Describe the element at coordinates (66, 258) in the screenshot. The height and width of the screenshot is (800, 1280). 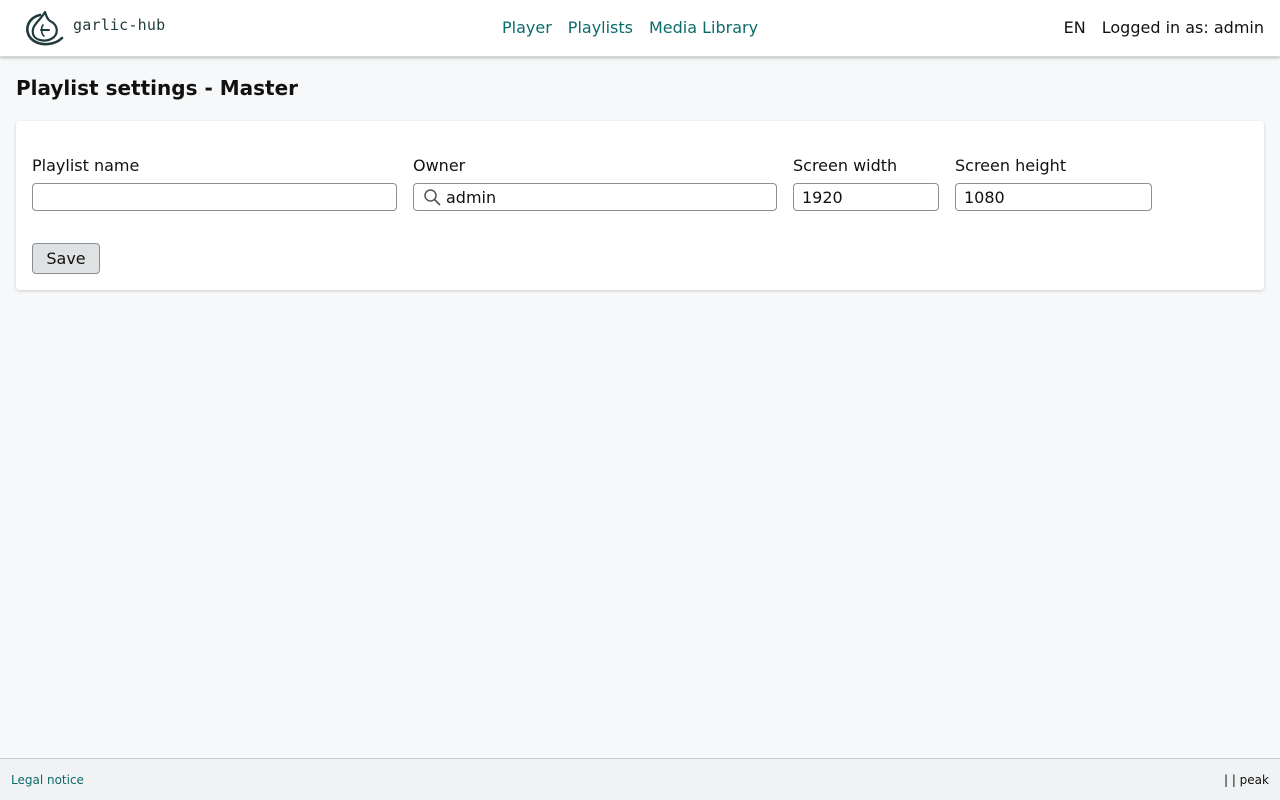
I see `save-button: Save` at that location.